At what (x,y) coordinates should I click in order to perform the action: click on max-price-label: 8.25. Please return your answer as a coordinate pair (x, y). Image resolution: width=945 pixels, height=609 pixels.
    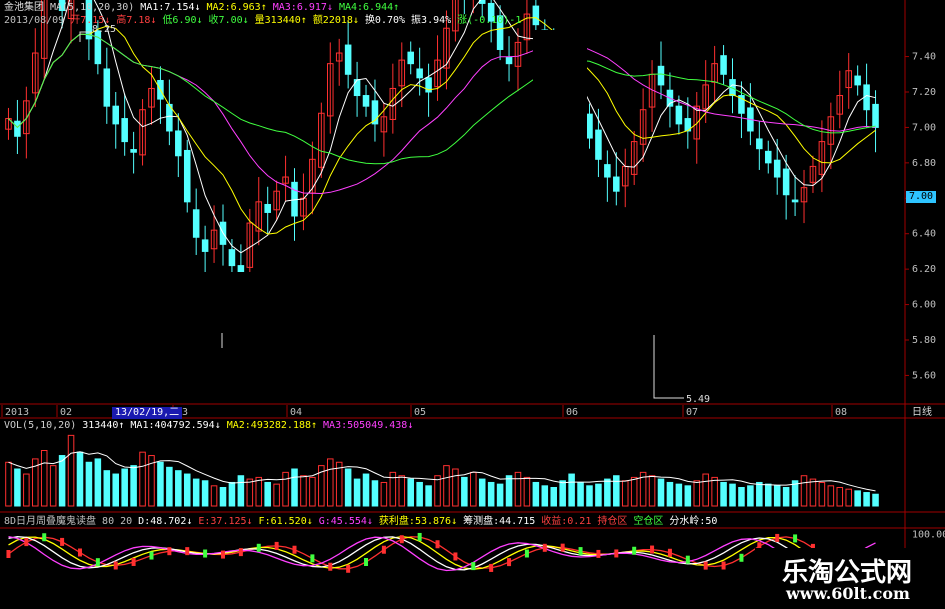
    Looking at the image, I should click on (104, 29).